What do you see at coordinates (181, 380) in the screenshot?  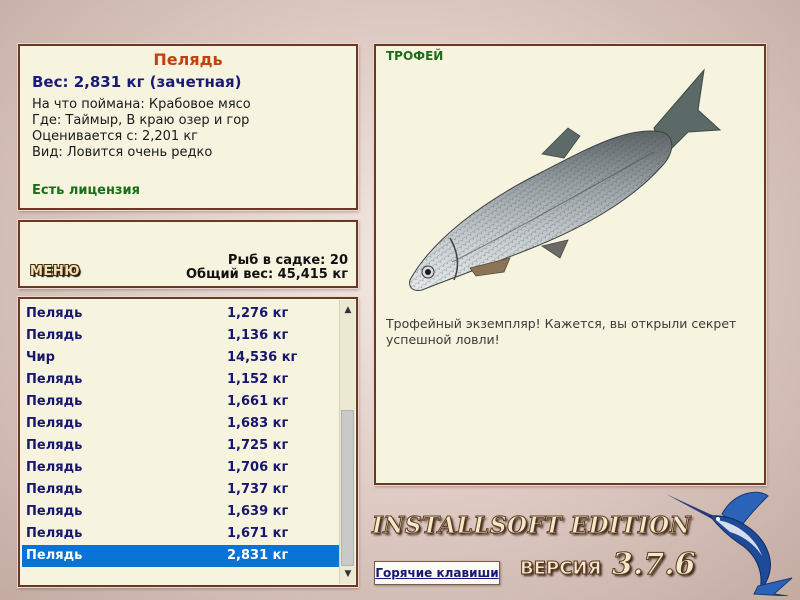 I see `catch-list-row: Пелядь 1,152 кг` at bounding box center [181, 380].